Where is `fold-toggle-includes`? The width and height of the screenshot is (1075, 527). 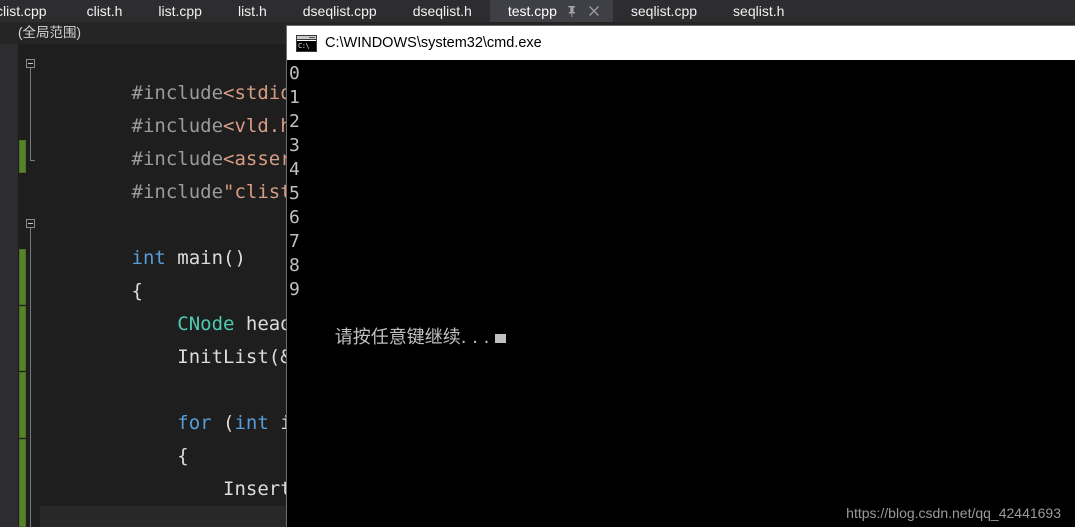 fold-toggle-includes is located at coordinates (30, 63).